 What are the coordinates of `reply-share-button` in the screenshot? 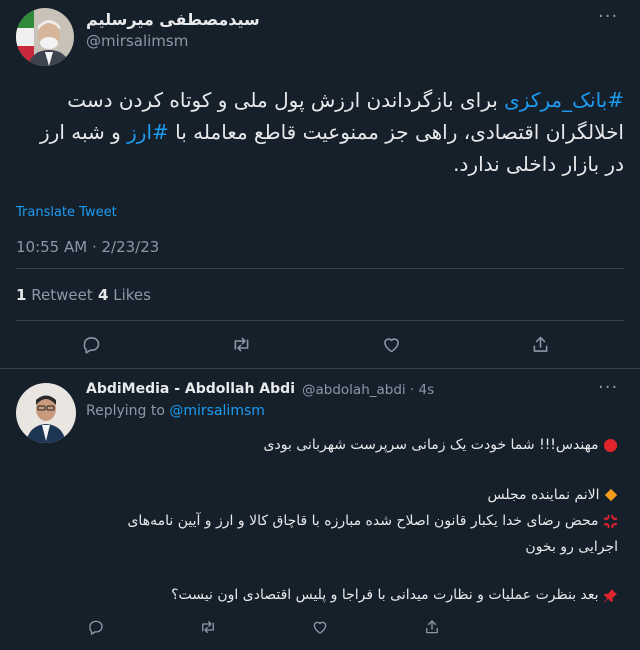 It's located at (432, 627).